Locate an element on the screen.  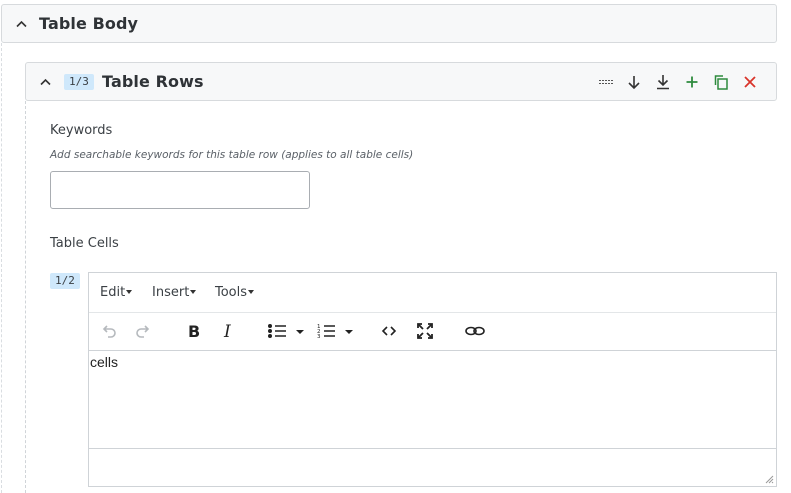
redo-icon is located at coordinates (143, 331).